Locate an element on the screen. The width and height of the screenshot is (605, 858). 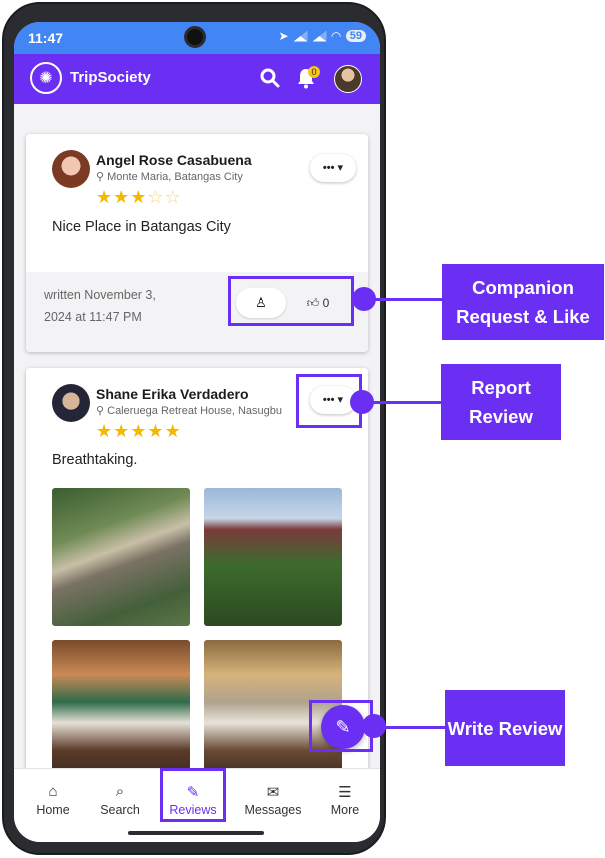
callout-write-review: Write Review is located at coordinates (505, 728).